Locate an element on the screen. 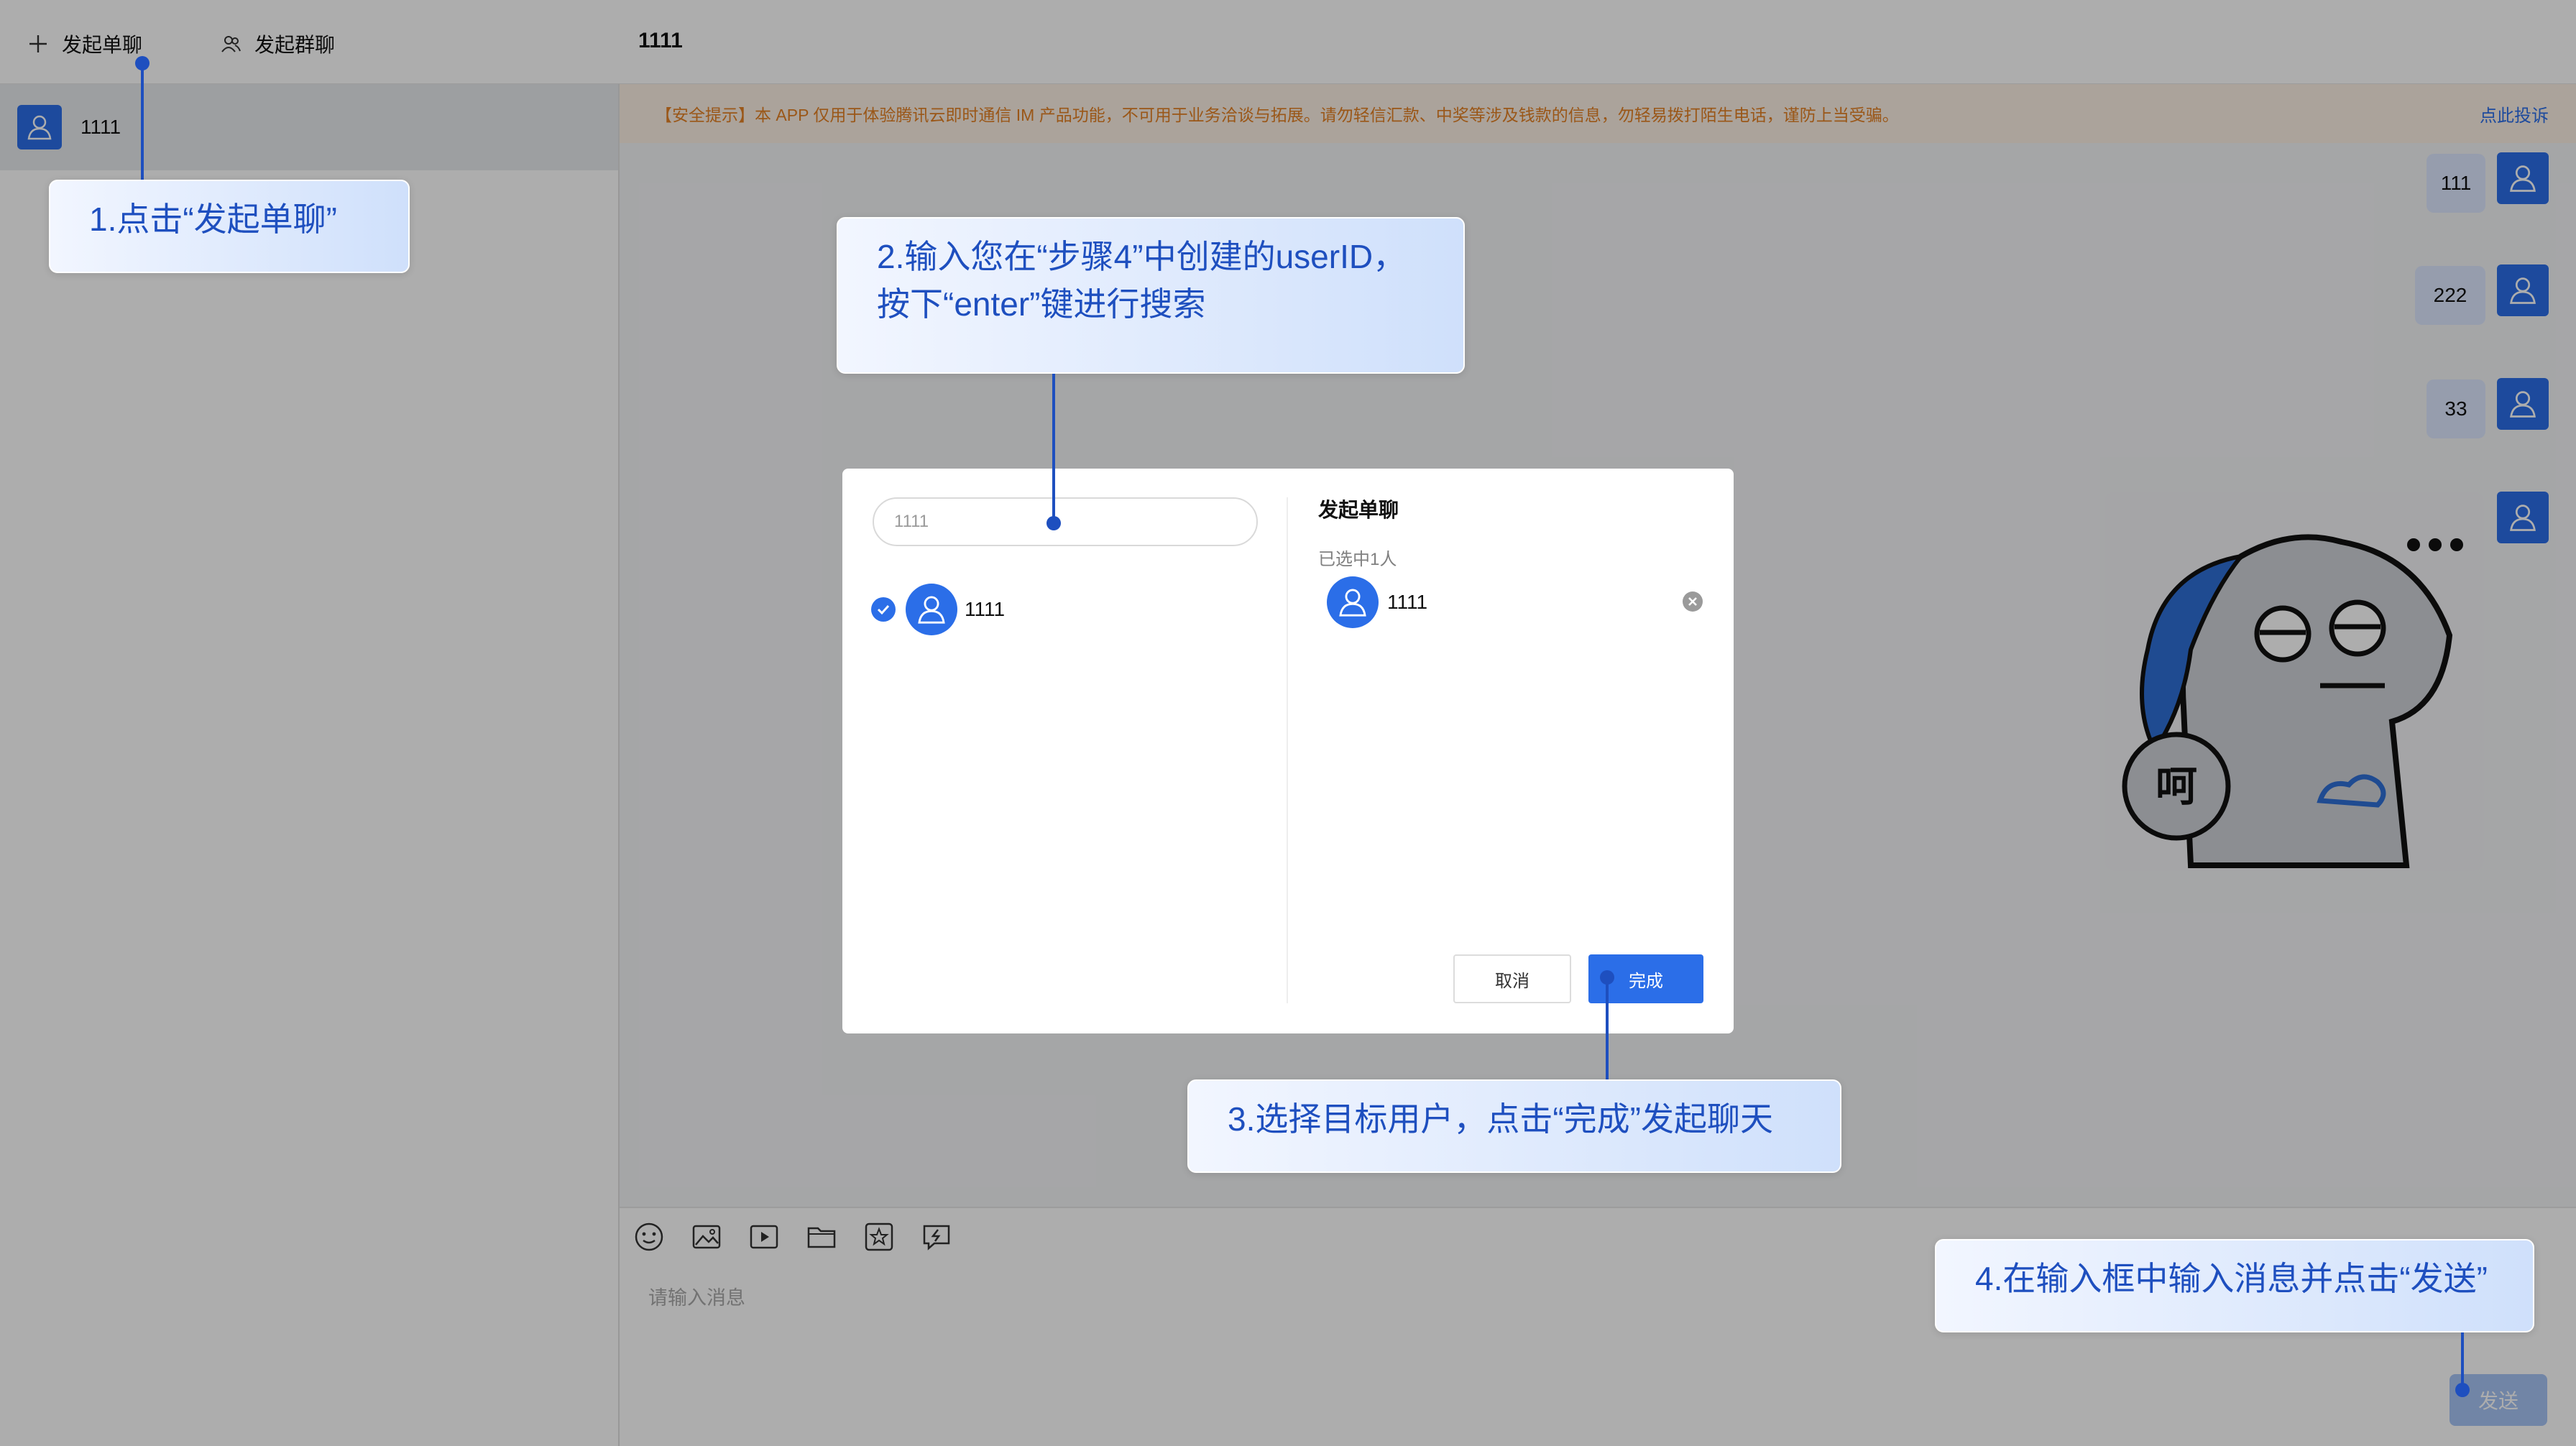  annotation-step-1: 1.点击“发起单聊” is located at coordinates (229, 226).